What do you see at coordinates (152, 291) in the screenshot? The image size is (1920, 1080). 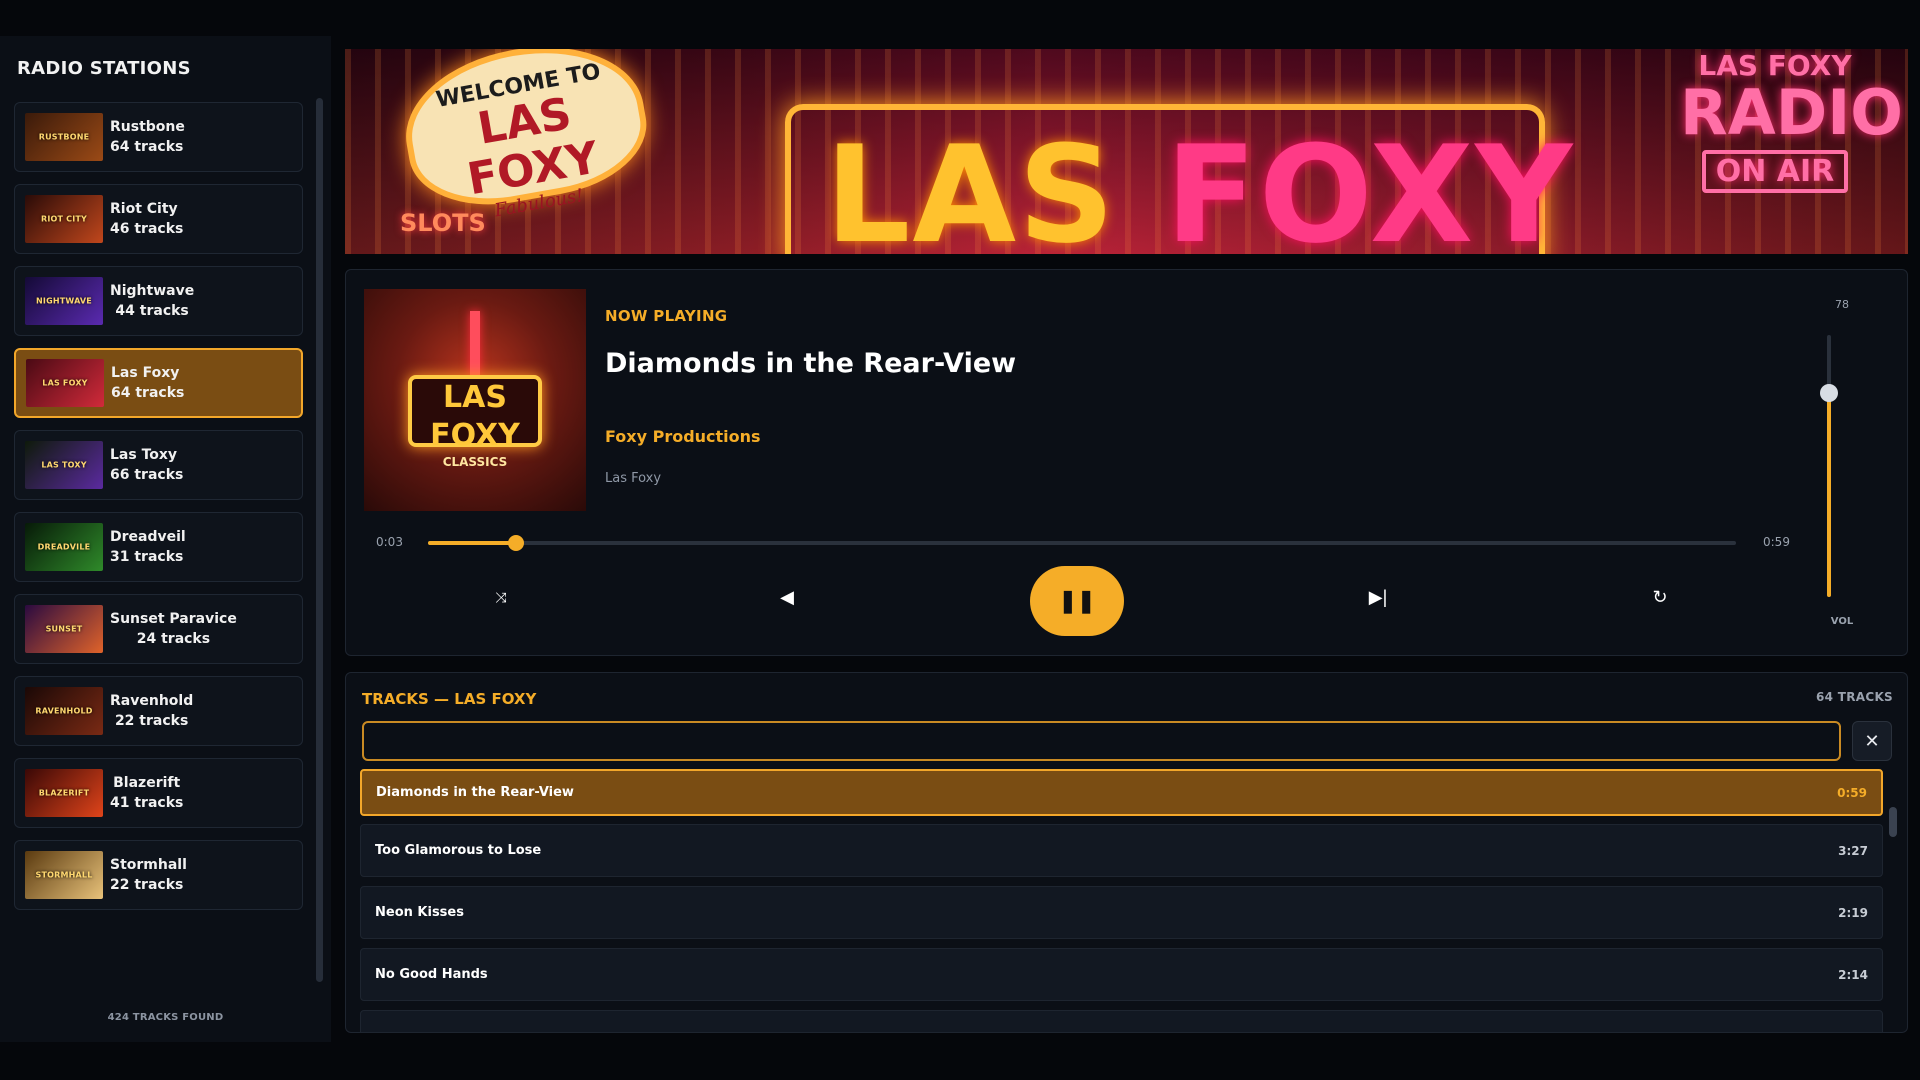 I see `station-name: Nightwave` at bounding box center [152, 291].